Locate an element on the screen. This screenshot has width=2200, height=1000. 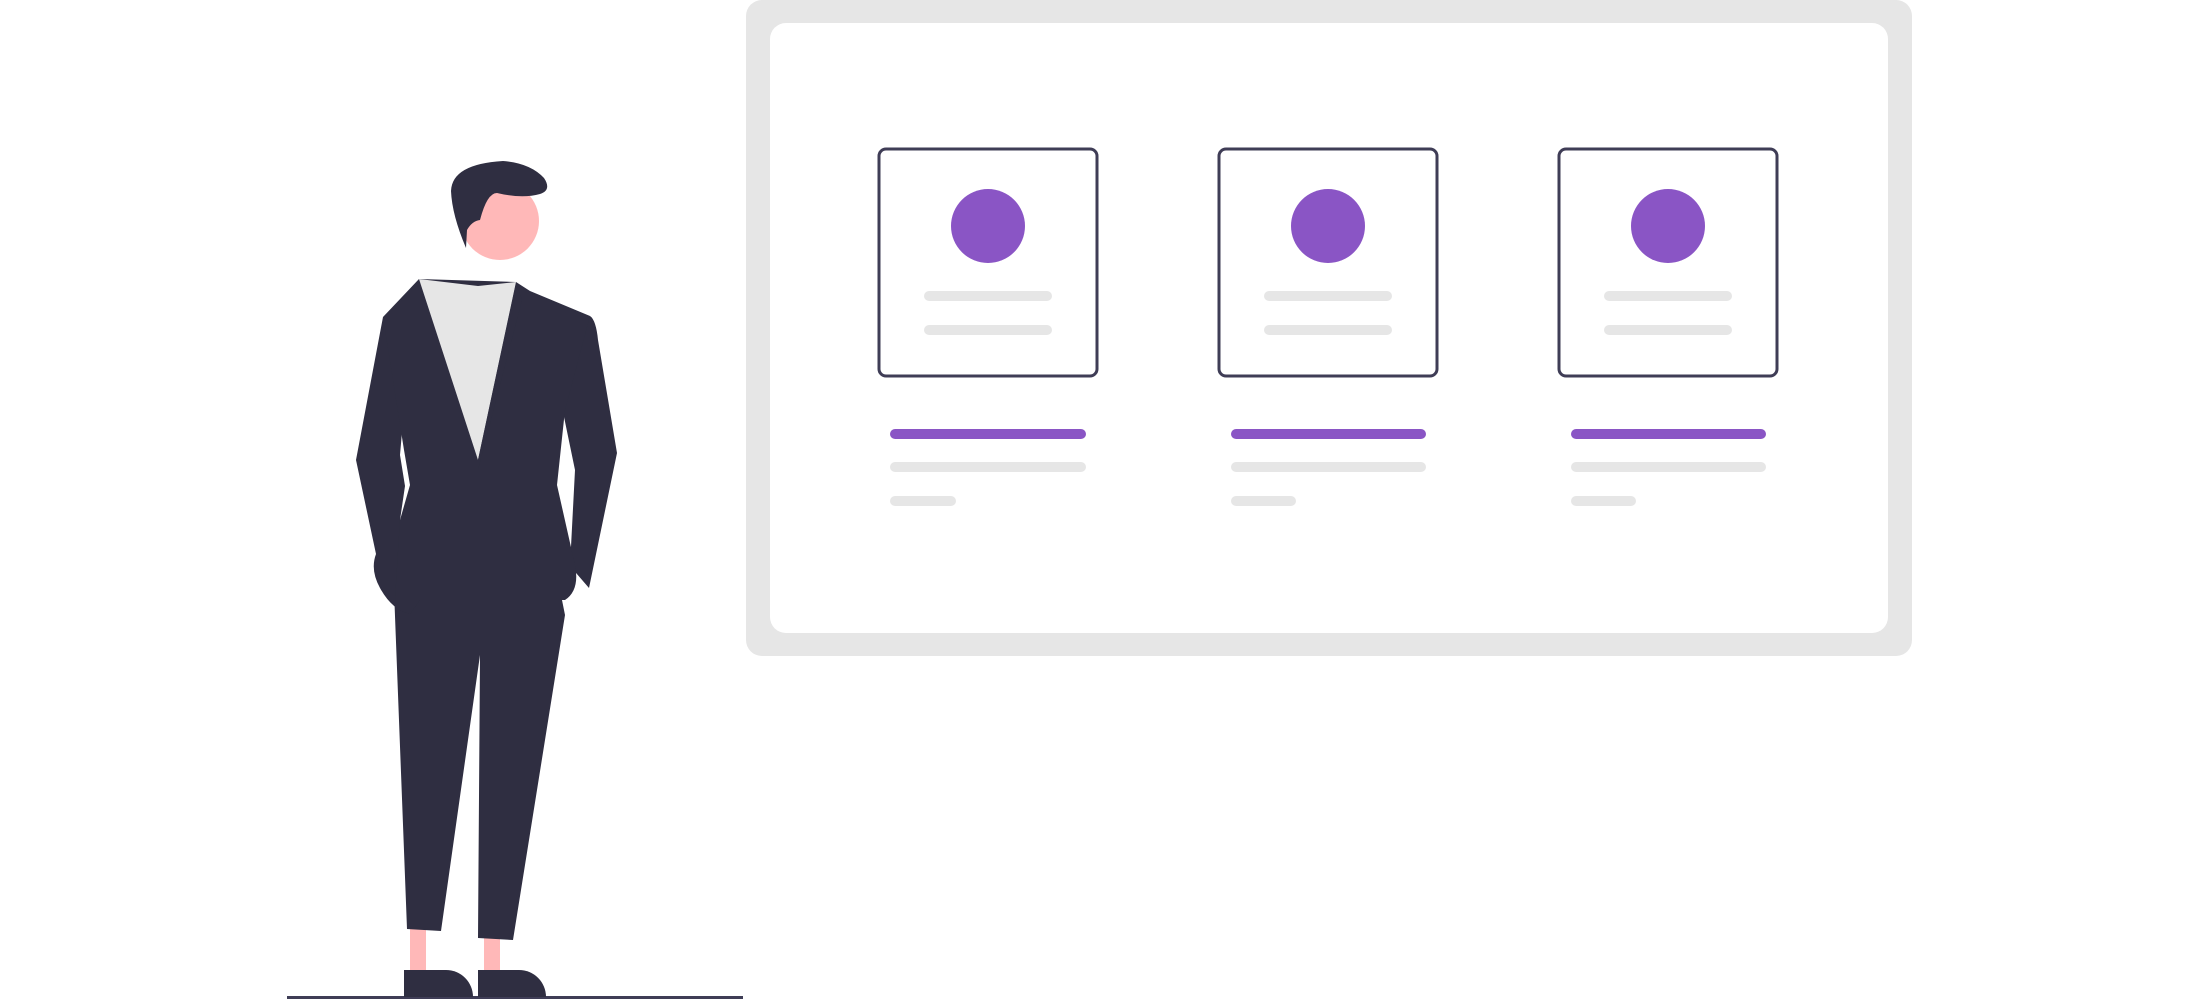
person-illustration is located at coordinates (486, 579).